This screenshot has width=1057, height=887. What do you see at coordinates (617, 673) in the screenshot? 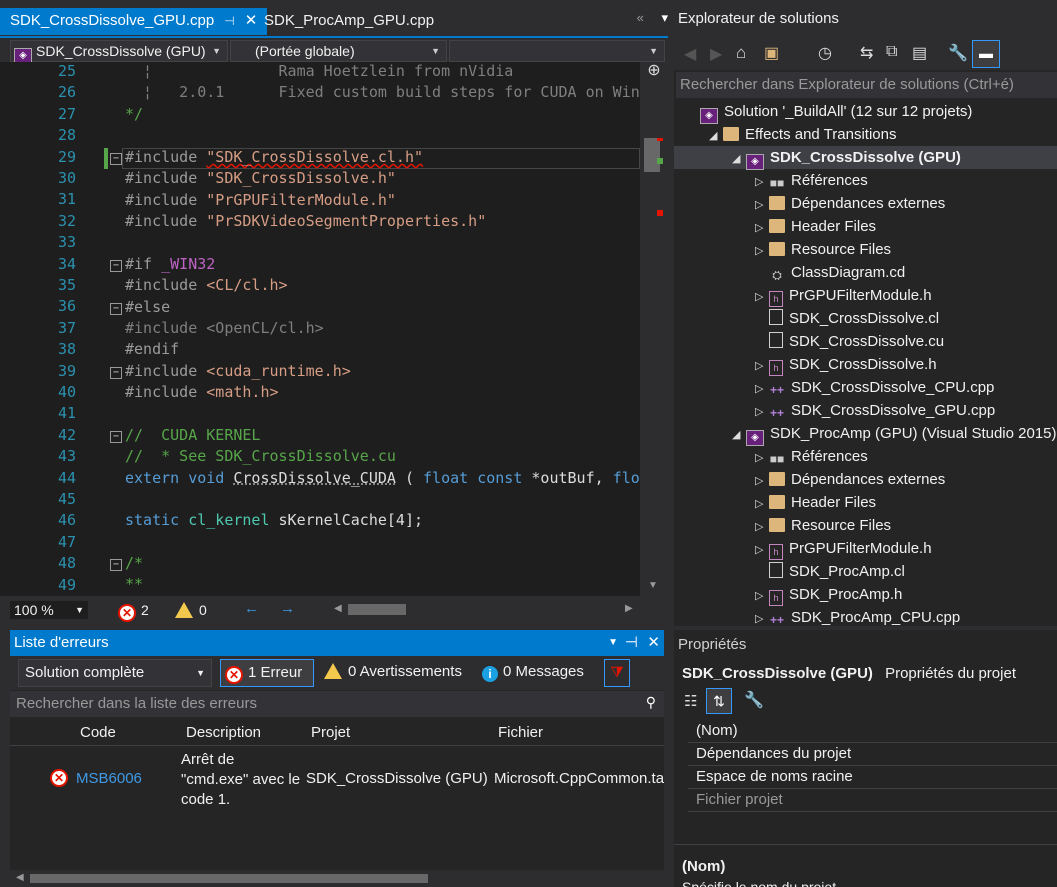
I see `build-intellisense-filter-button: ⧩` at bounding box center [617, 673].